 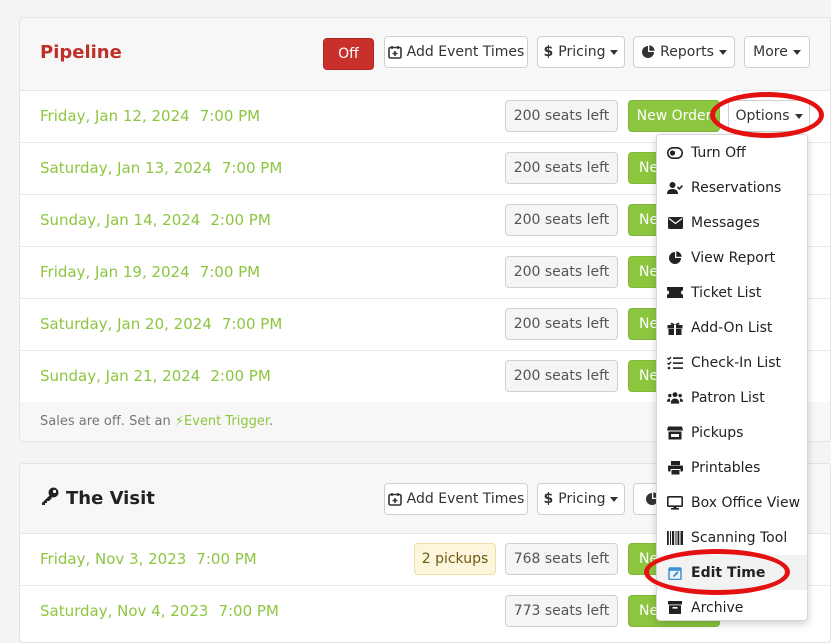 I want to click on menu-item-label: Messages, so click(x=725, y=222).